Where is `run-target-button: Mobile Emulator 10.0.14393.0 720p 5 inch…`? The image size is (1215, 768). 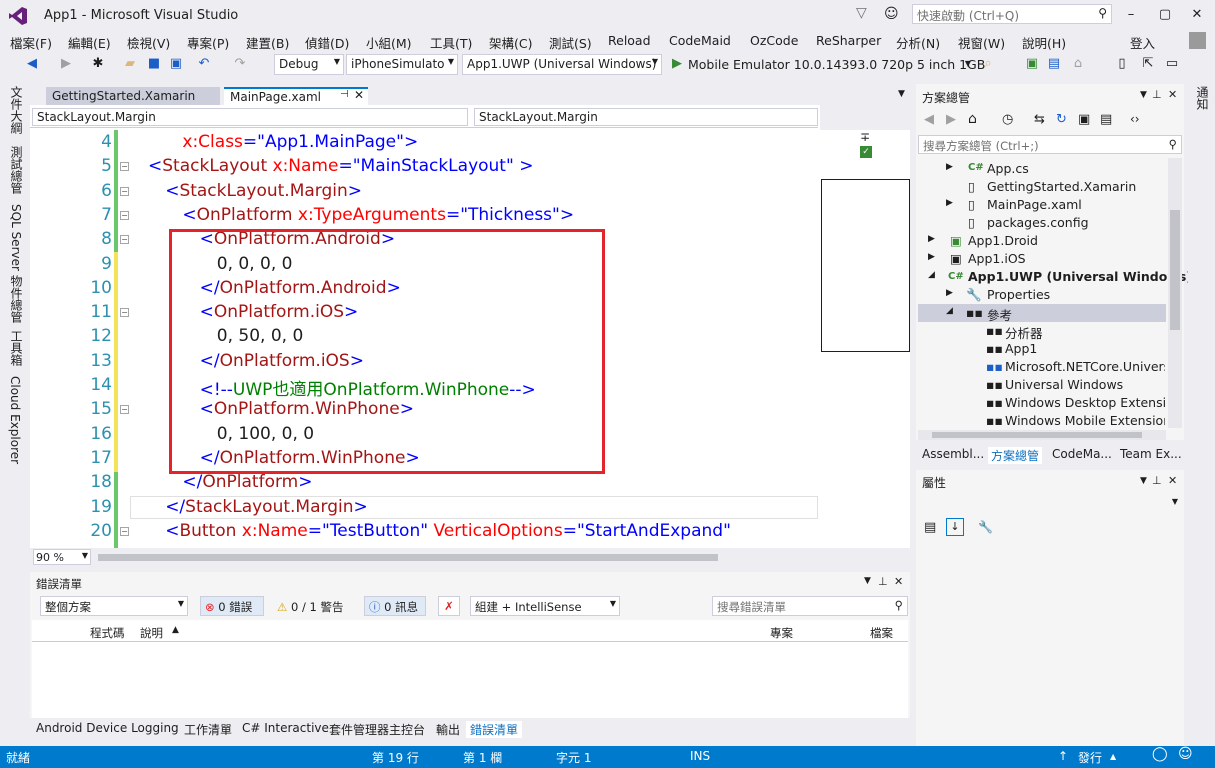
run-target-button: Mobile Emulator 10.0.14393.0 720p 5 inch… is located at coordinates (836, 64).